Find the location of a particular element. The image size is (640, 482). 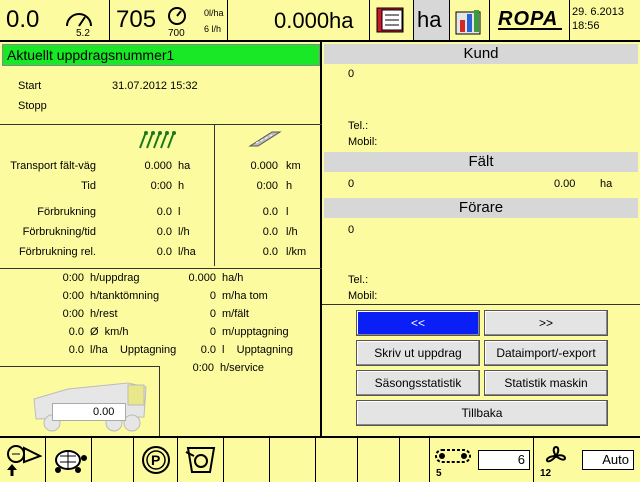

forare-tel-label: Tel.: is located at coordinates (358, 280).